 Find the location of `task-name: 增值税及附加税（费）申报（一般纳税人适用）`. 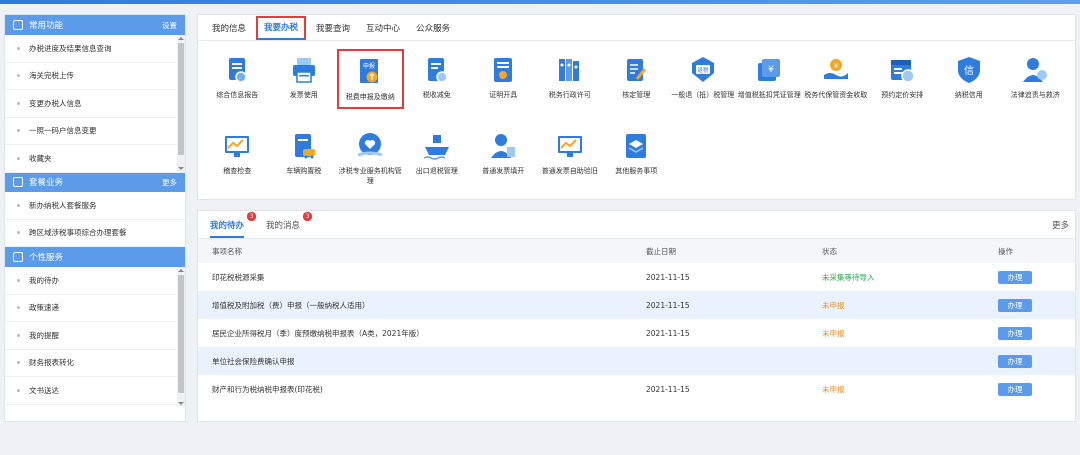

task-name: 增值税及附加税（费）申报（一般纳税人适用） is located at coordinates (422, 305).